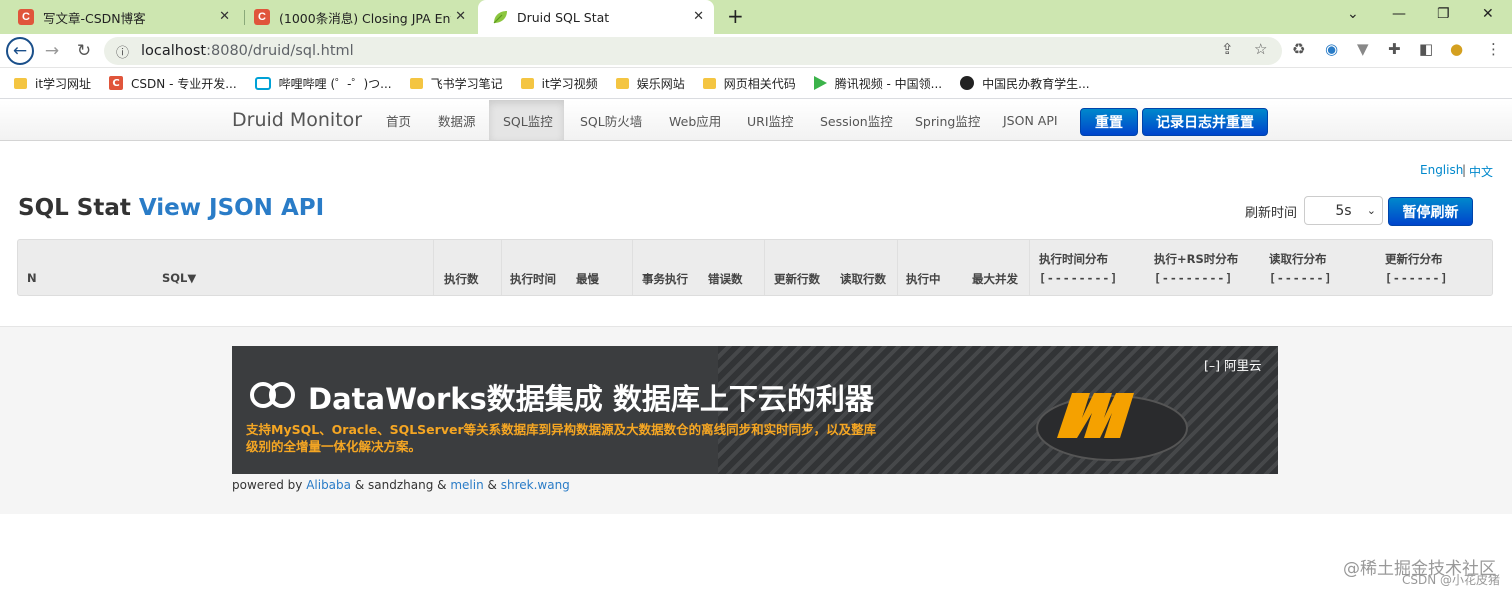 The height and width of the screenshot is (593, 1512). What do you see at coordinates (596, 17) in the screenshot?
I see `browser-tab-druid: Druid SQL Stat ✕` at bounding box center [596, 17].